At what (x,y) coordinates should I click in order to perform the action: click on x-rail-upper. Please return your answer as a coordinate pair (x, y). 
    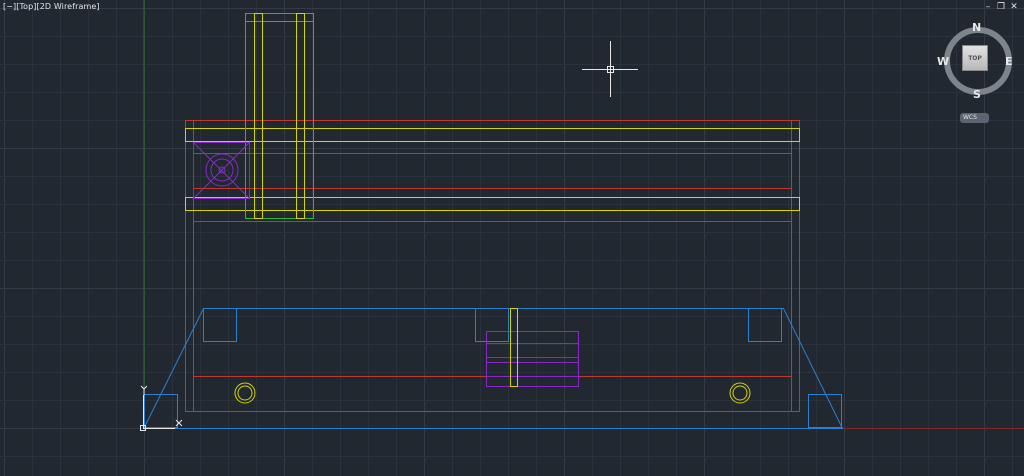
    Looking at the image, I should click on (492, 135).